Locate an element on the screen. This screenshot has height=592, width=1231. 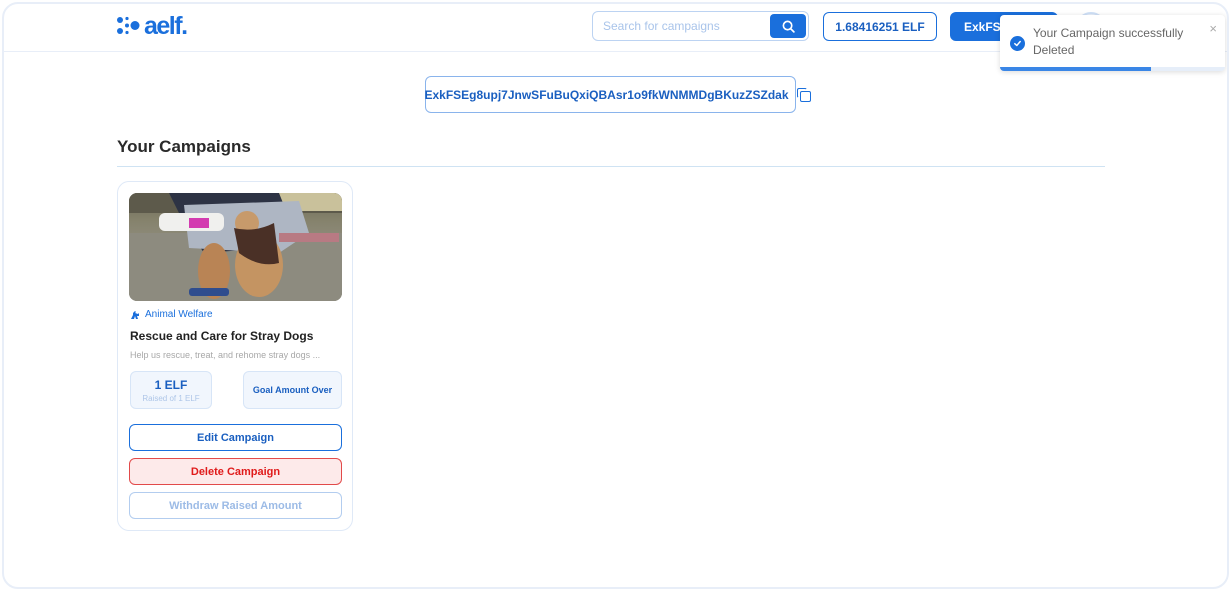
logo: aelf. is located at coordinates (152, 26).